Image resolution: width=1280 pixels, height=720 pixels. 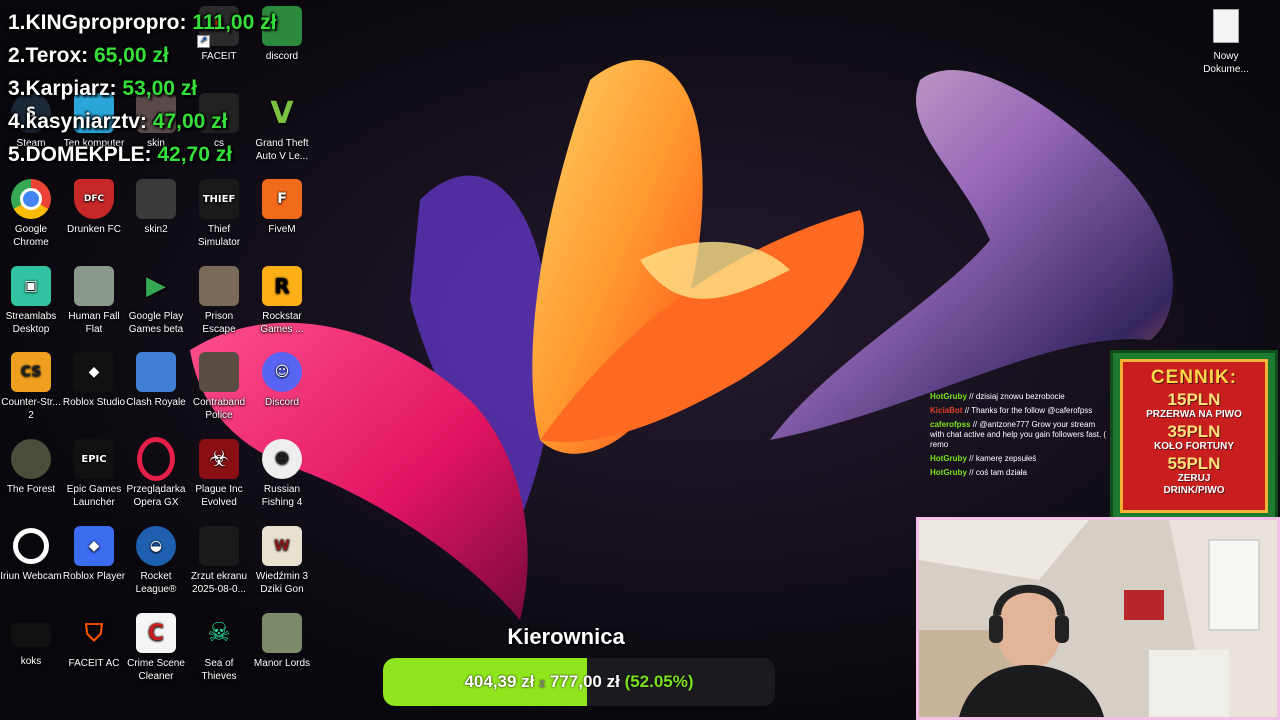 I want to click on desktop-icon-the-forest: The Forest, so click(x=31, y=467).